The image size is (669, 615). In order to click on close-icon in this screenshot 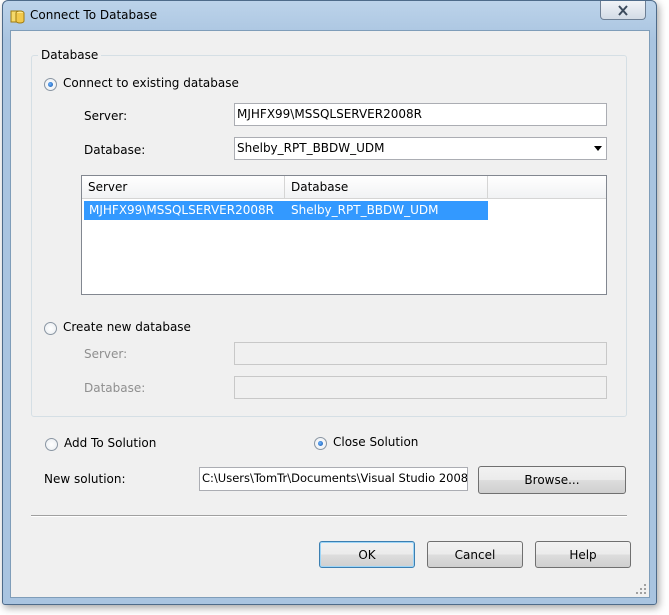, I will do `click(623, 10)`.